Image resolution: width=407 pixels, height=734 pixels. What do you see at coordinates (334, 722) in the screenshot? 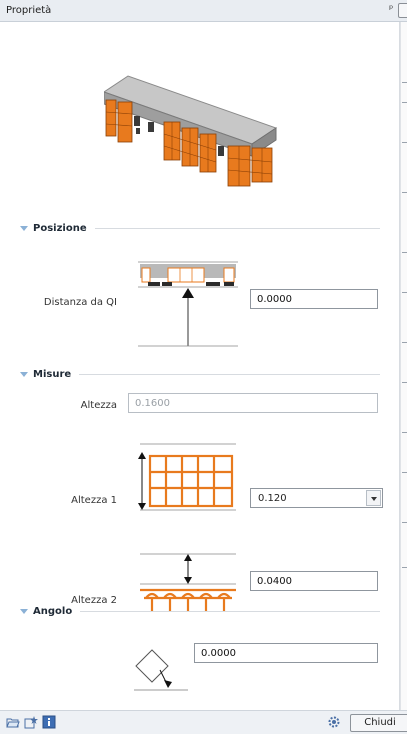
I see `settings-gear-icon` at bounding box center [334, 722].